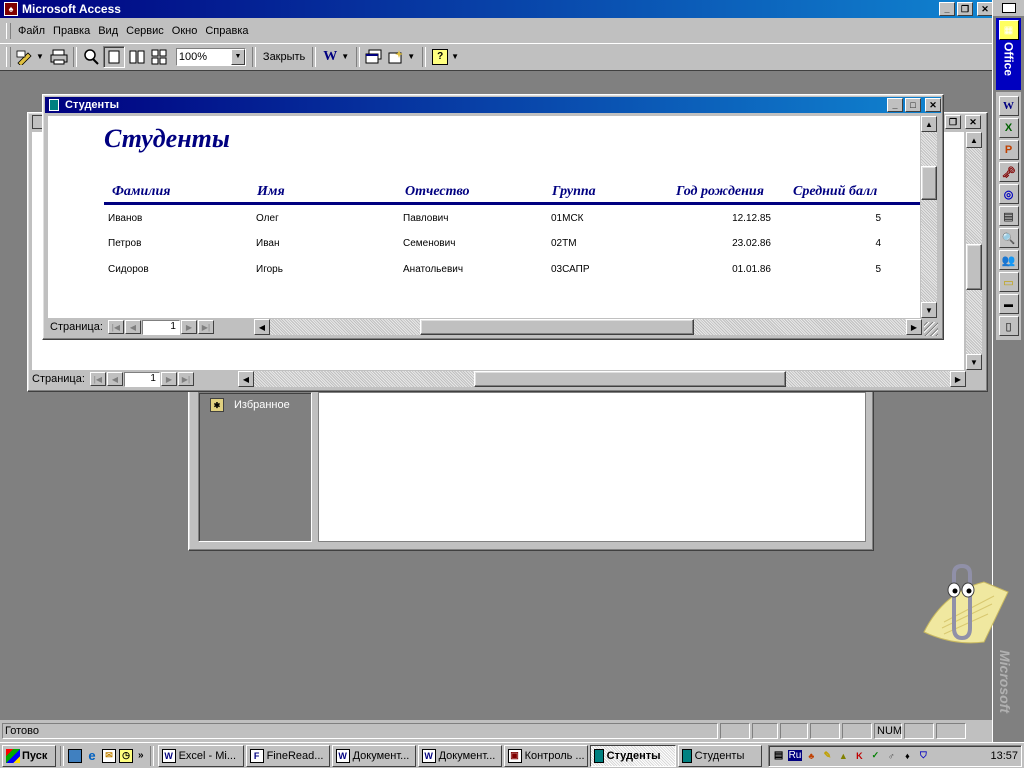 This screenshot has height=768, width=1024. Describe the element at coordinates (246, 379) in the screenshot. I see `back-scroll-left-button: ◀` at that location.